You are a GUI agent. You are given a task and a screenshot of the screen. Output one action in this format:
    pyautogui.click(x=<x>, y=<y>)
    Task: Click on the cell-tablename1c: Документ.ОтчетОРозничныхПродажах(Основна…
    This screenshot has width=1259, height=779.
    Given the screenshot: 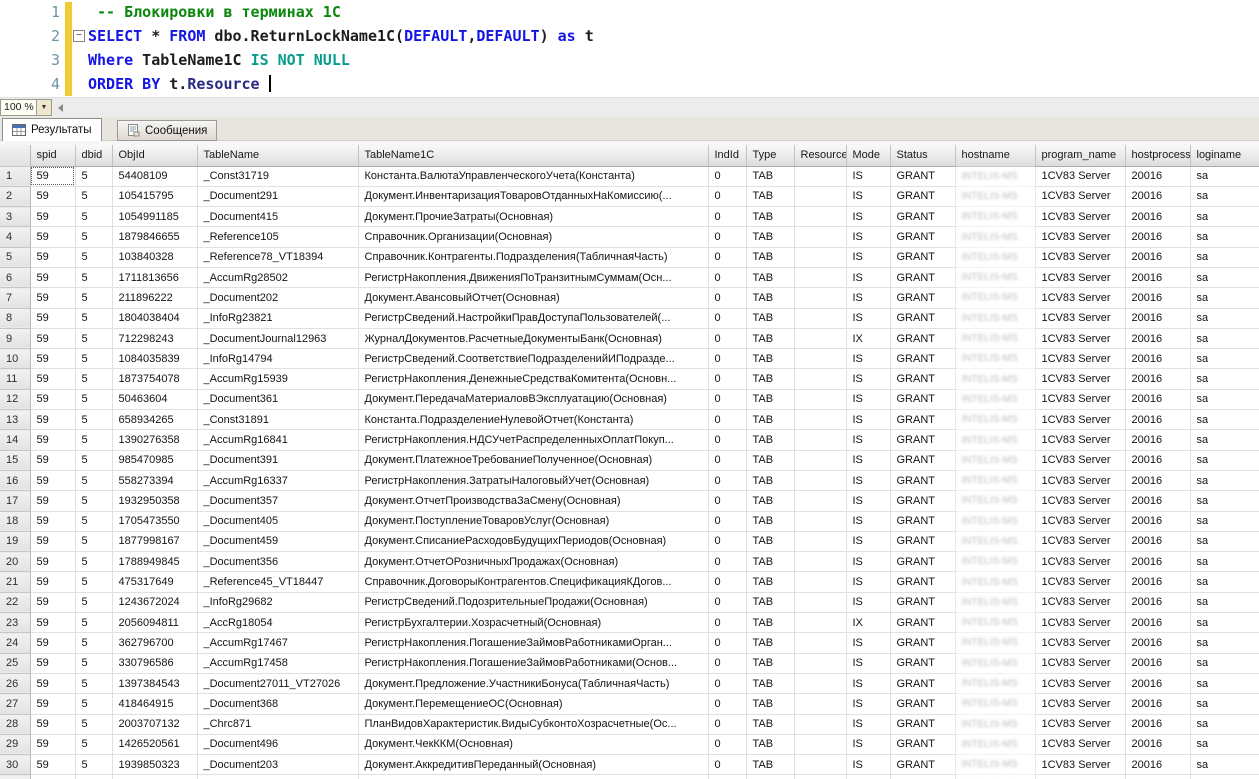 What is the action you would take?
    pyautogui.click(x=533, y=562)
    